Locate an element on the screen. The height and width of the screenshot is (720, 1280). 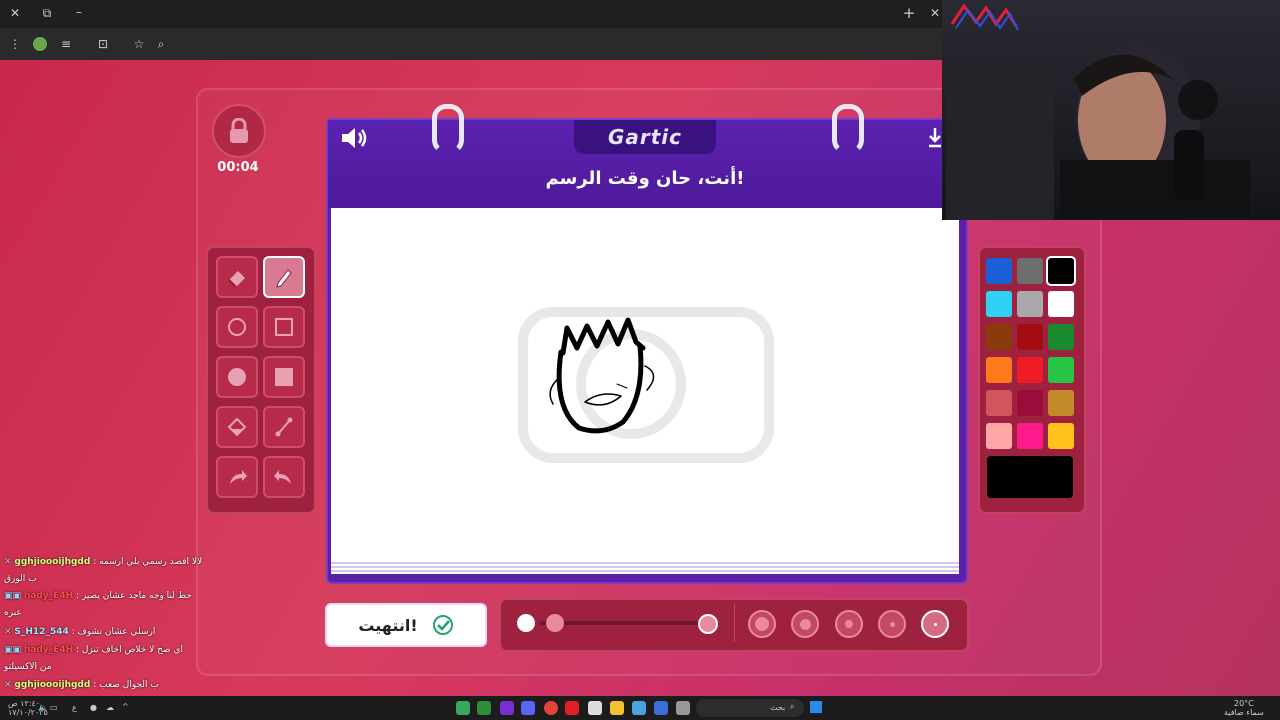
line-icon is located at coordinates (284, 427).